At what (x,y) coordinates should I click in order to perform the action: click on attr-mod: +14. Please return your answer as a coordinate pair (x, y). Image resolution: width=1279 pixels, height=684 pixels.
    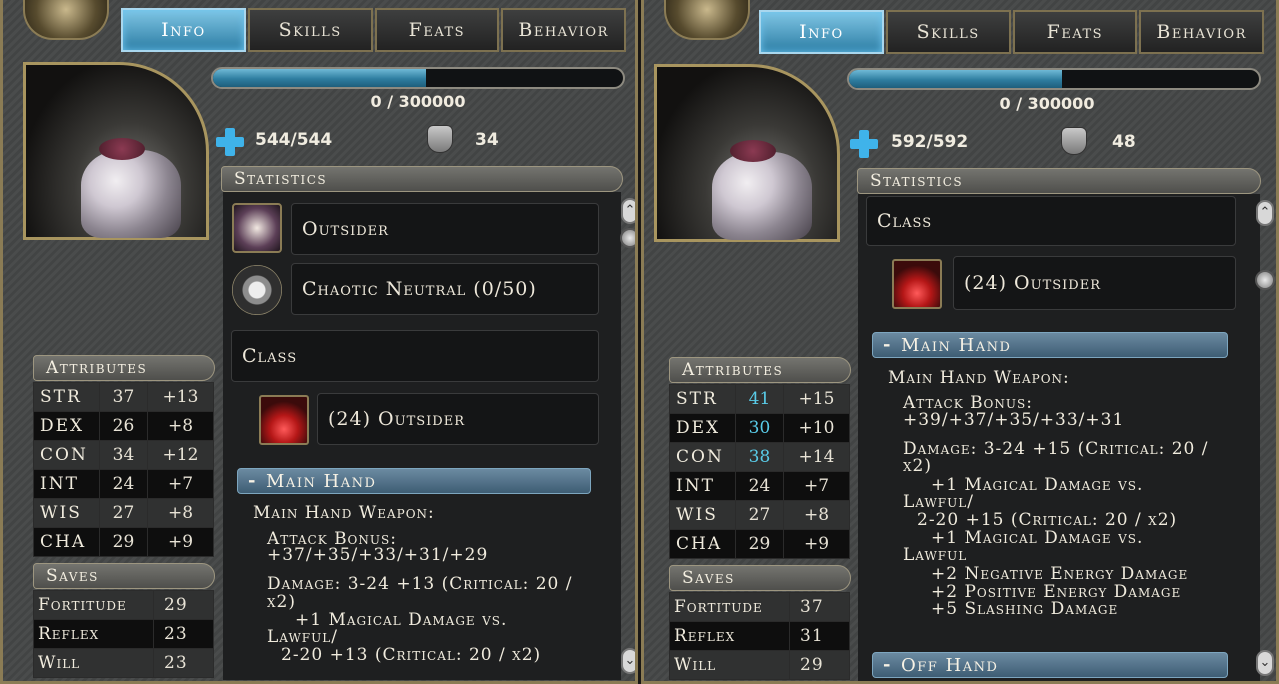
    Looking at the image, I should click on (816, 457).